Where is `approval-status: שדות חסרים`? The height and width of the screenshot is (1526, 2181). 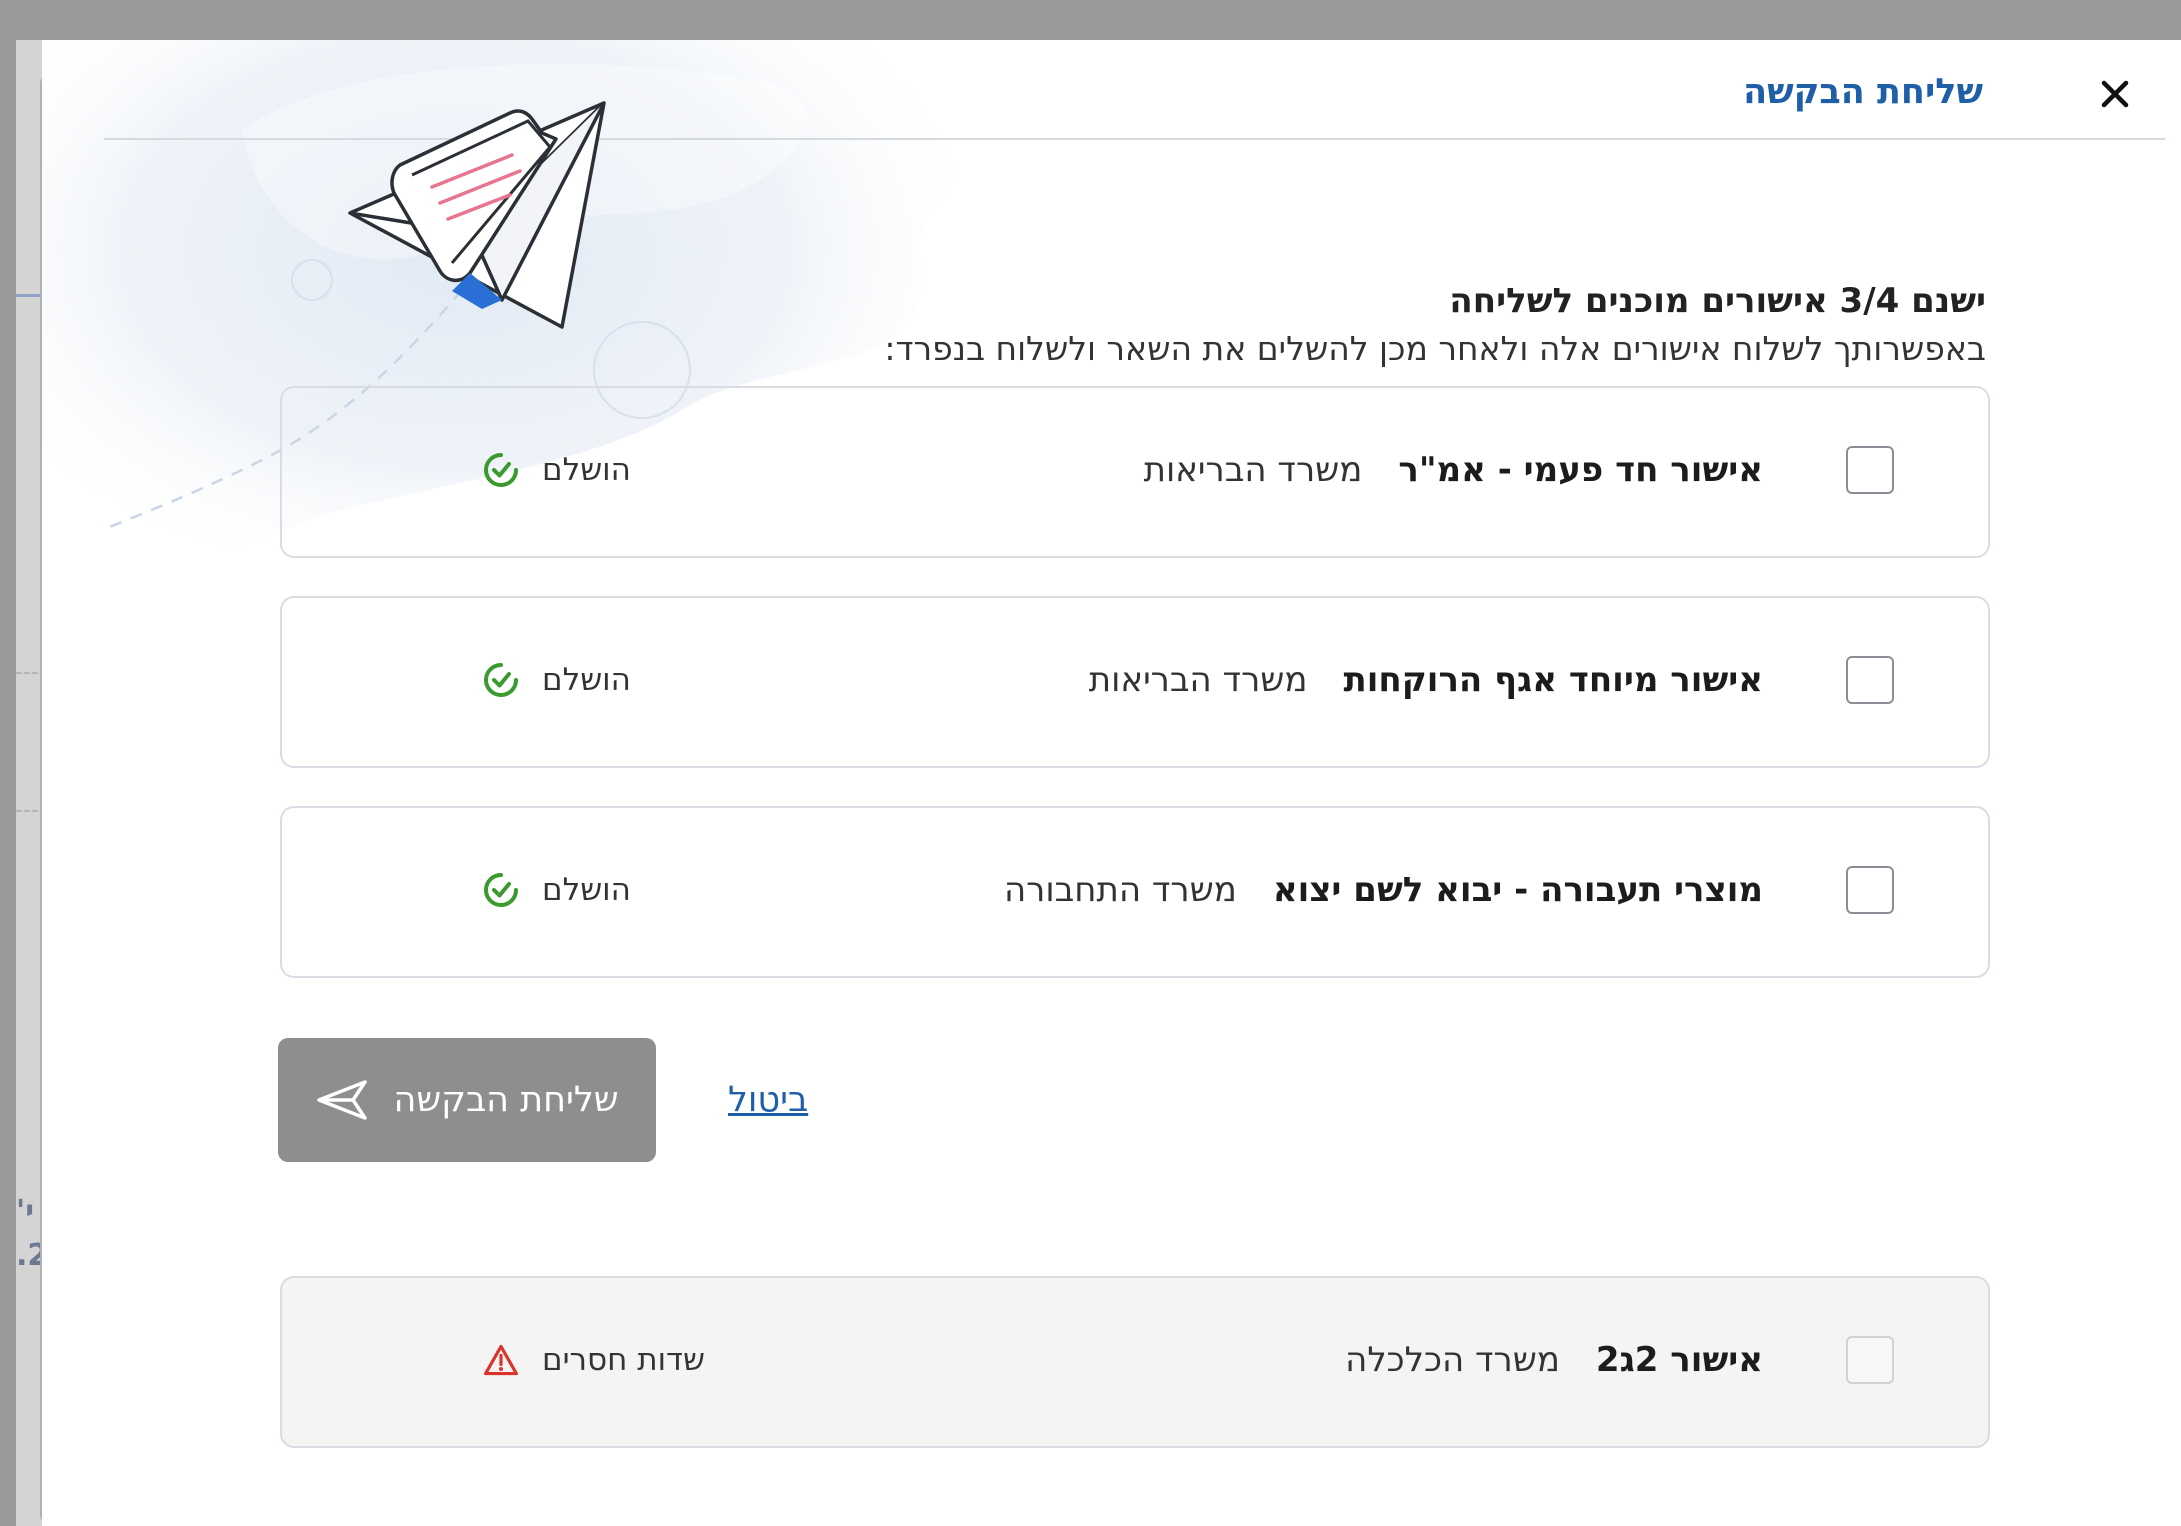 approval-status: שדות חסרים is located at coordinates (593, 1360).